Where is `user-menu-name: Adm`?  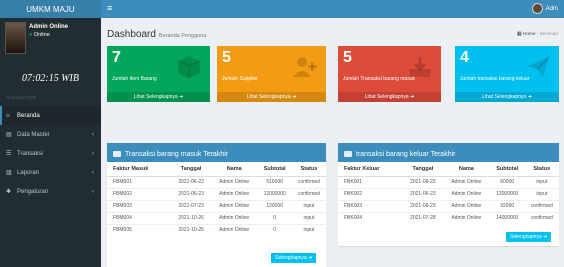
user-menu-name: Adm is located at coordinates (551, 8).